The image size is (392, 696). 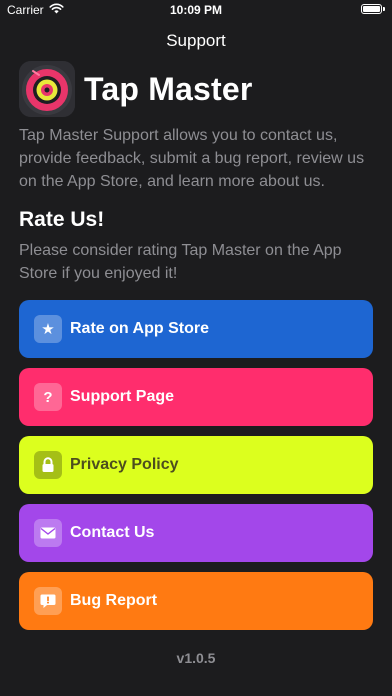 I want to click on app-name: Tap Master, so click(x=168, y=88).